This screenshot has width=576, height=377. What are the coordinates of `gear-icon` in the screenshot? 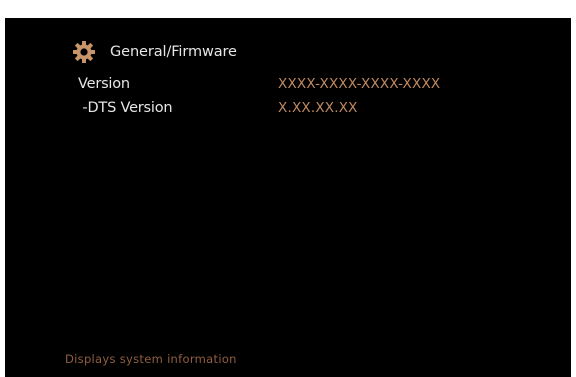 It's located at (84, 52).